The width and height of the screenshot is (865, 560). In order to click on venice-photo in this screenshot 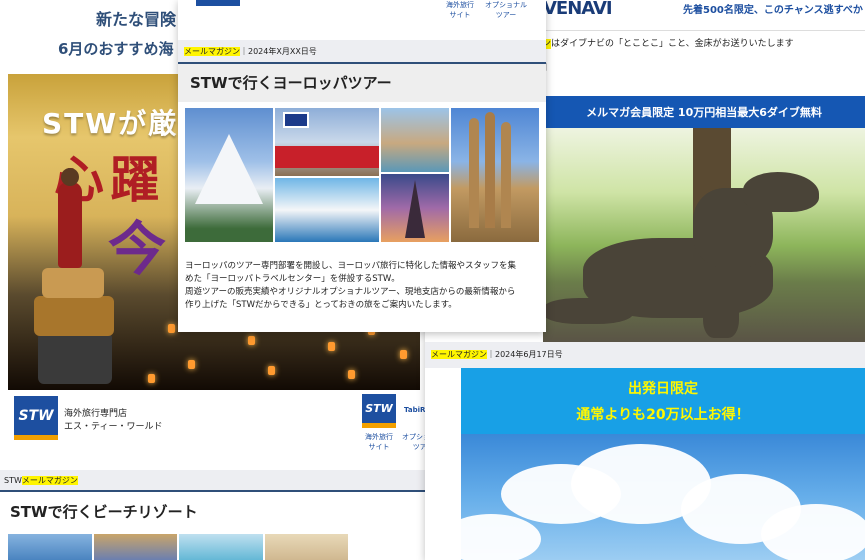, I will do `click(415, 140)`.